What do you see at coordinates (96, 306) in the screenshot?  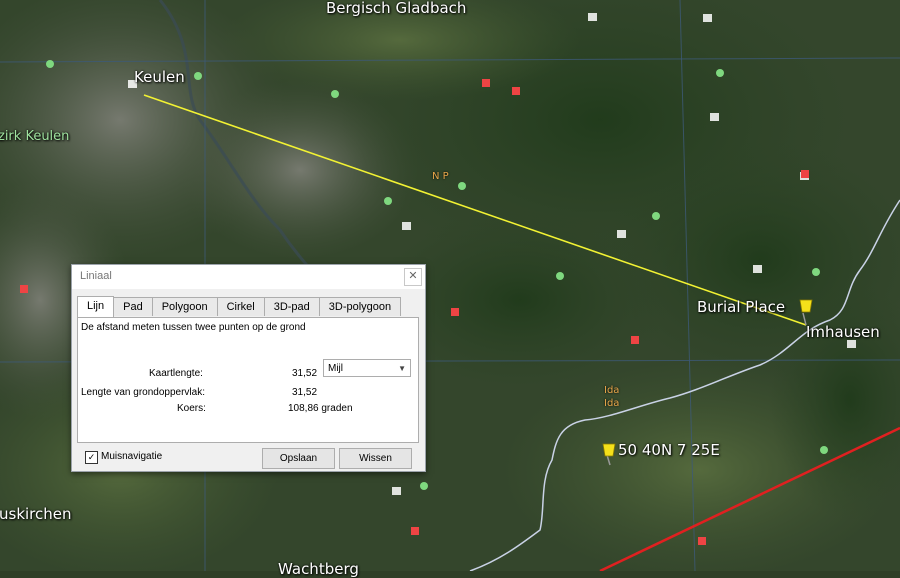 I see `tab-lijn: Lijn` at bounding box center [96, 306].